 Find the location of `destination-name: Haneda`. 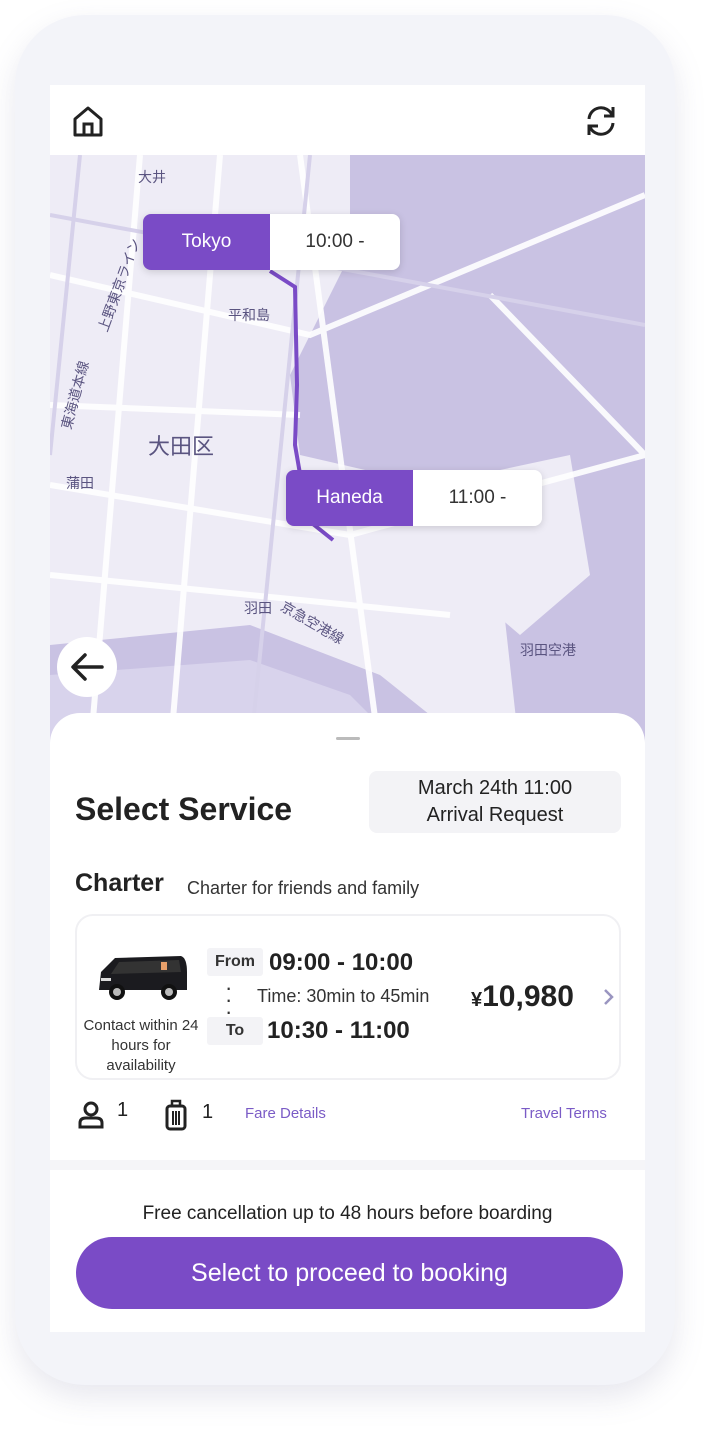

destination-name: Haneda is located at coordinates (349, 498).